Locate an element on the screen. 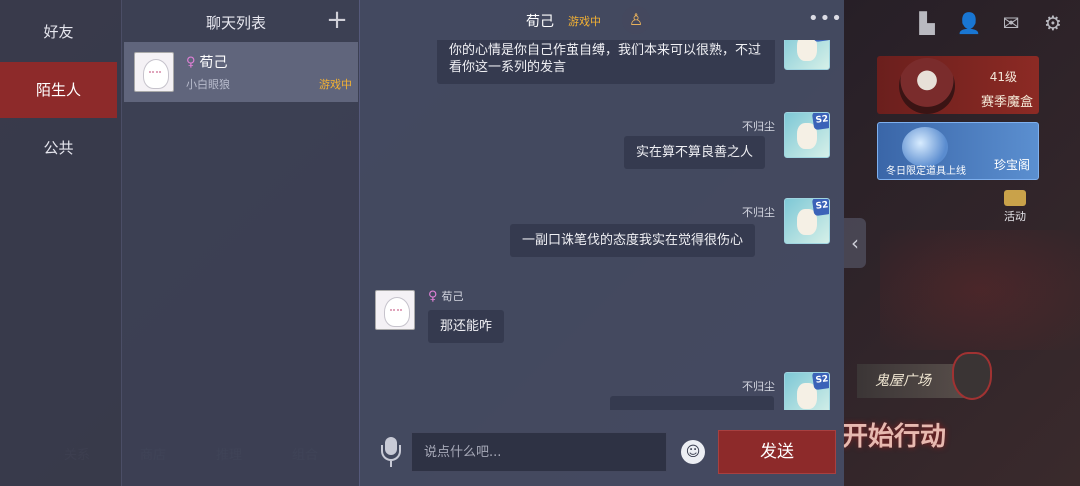 The height and width of the screenshot is (486, 1080). contact-status: 游戏中 is located at coordinates (335, 84).